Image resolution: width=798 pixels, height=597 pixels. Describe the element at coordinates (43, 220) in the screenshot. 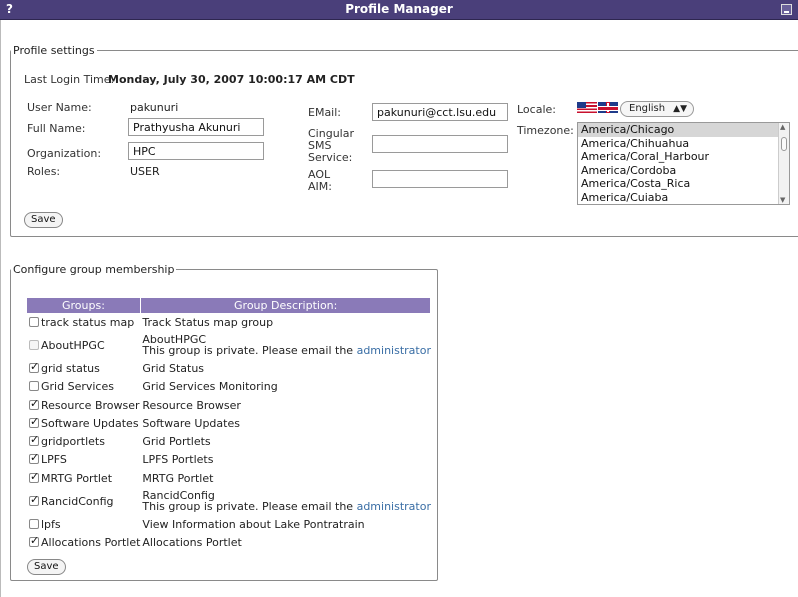

I see `profile-save-button: Save` at that location.